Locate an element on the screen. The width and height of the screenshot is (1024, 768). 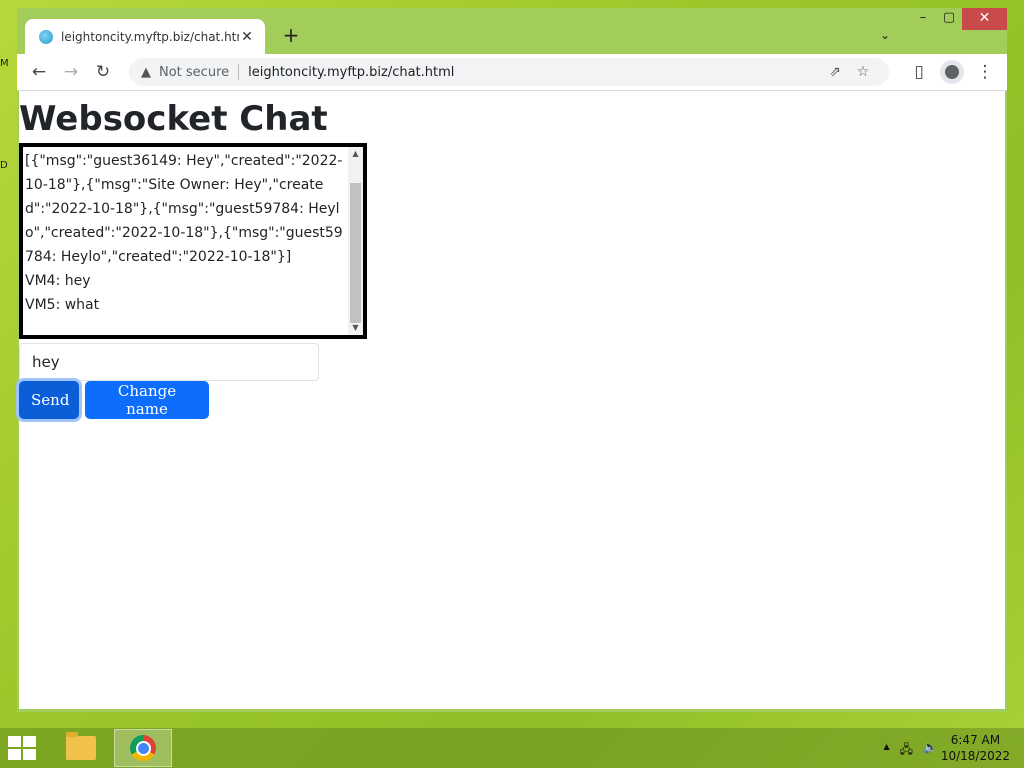
site-favicon-icon is located at coordinates (46, 36).